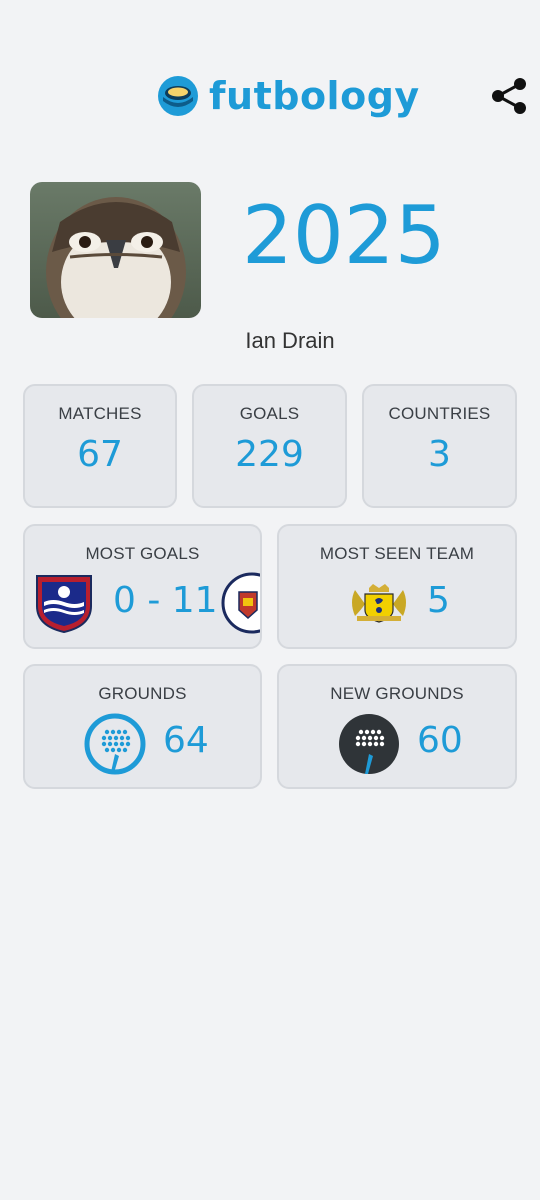 This screenshot has height=1200, width=540. Describe the element at coordinates (439, 413) in the screenshot. I see `countries-label: COUNTRIES` at that location.